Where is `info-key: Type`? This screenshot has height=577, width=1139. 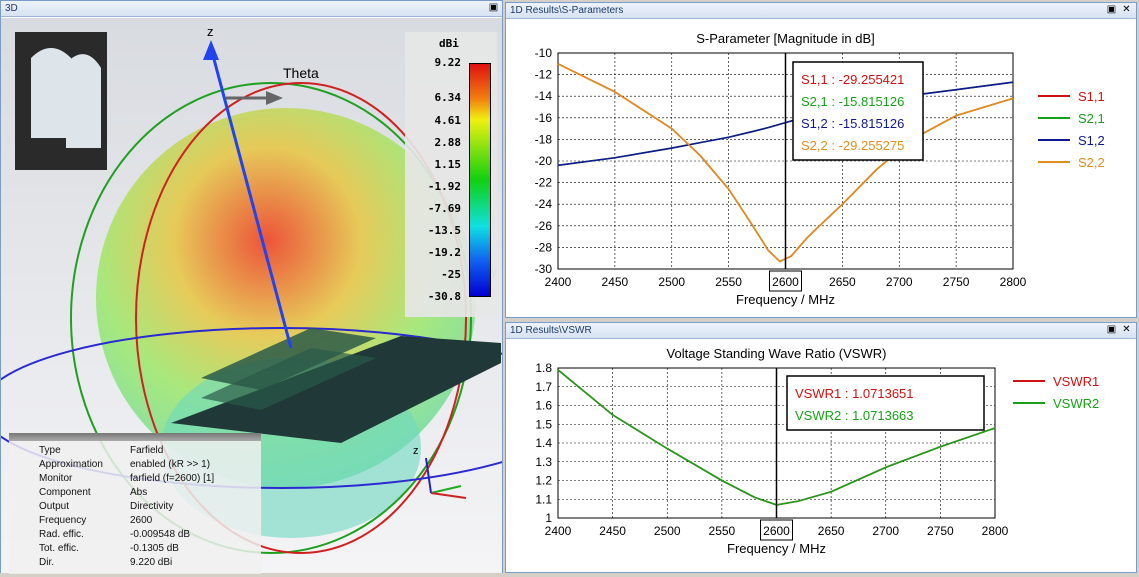 info-key: Type is located at coordinates (50, 450).